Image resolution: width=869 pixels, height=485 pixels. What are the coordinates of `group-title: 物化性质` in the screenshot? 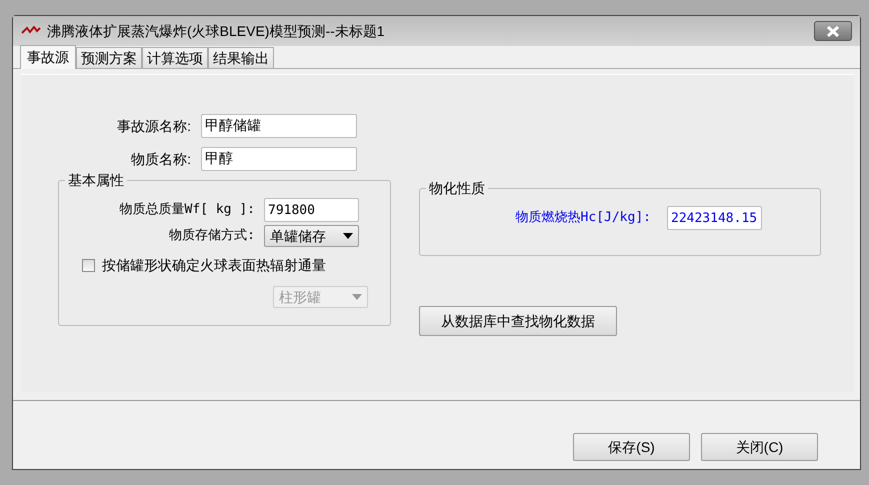 It's located at (457, 188).